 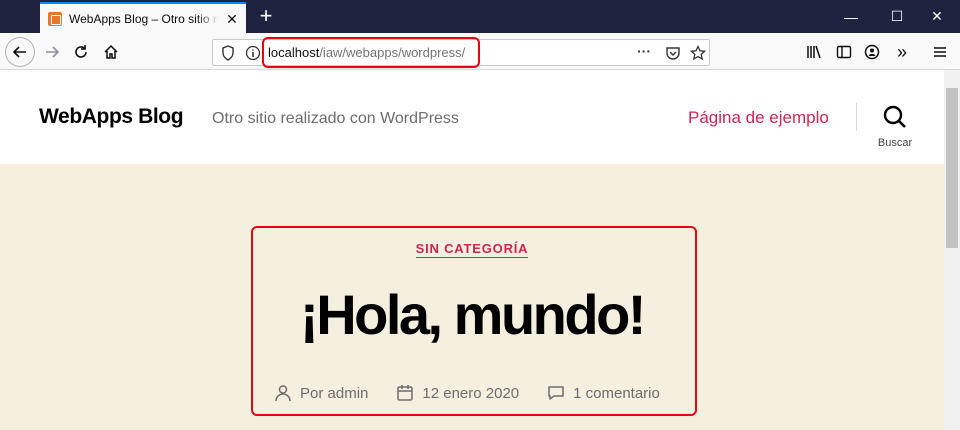 I want to click on navigation-toolbar: localhost/iaw/webapps/wordpress/ ··· », so click(x=480, y=51).